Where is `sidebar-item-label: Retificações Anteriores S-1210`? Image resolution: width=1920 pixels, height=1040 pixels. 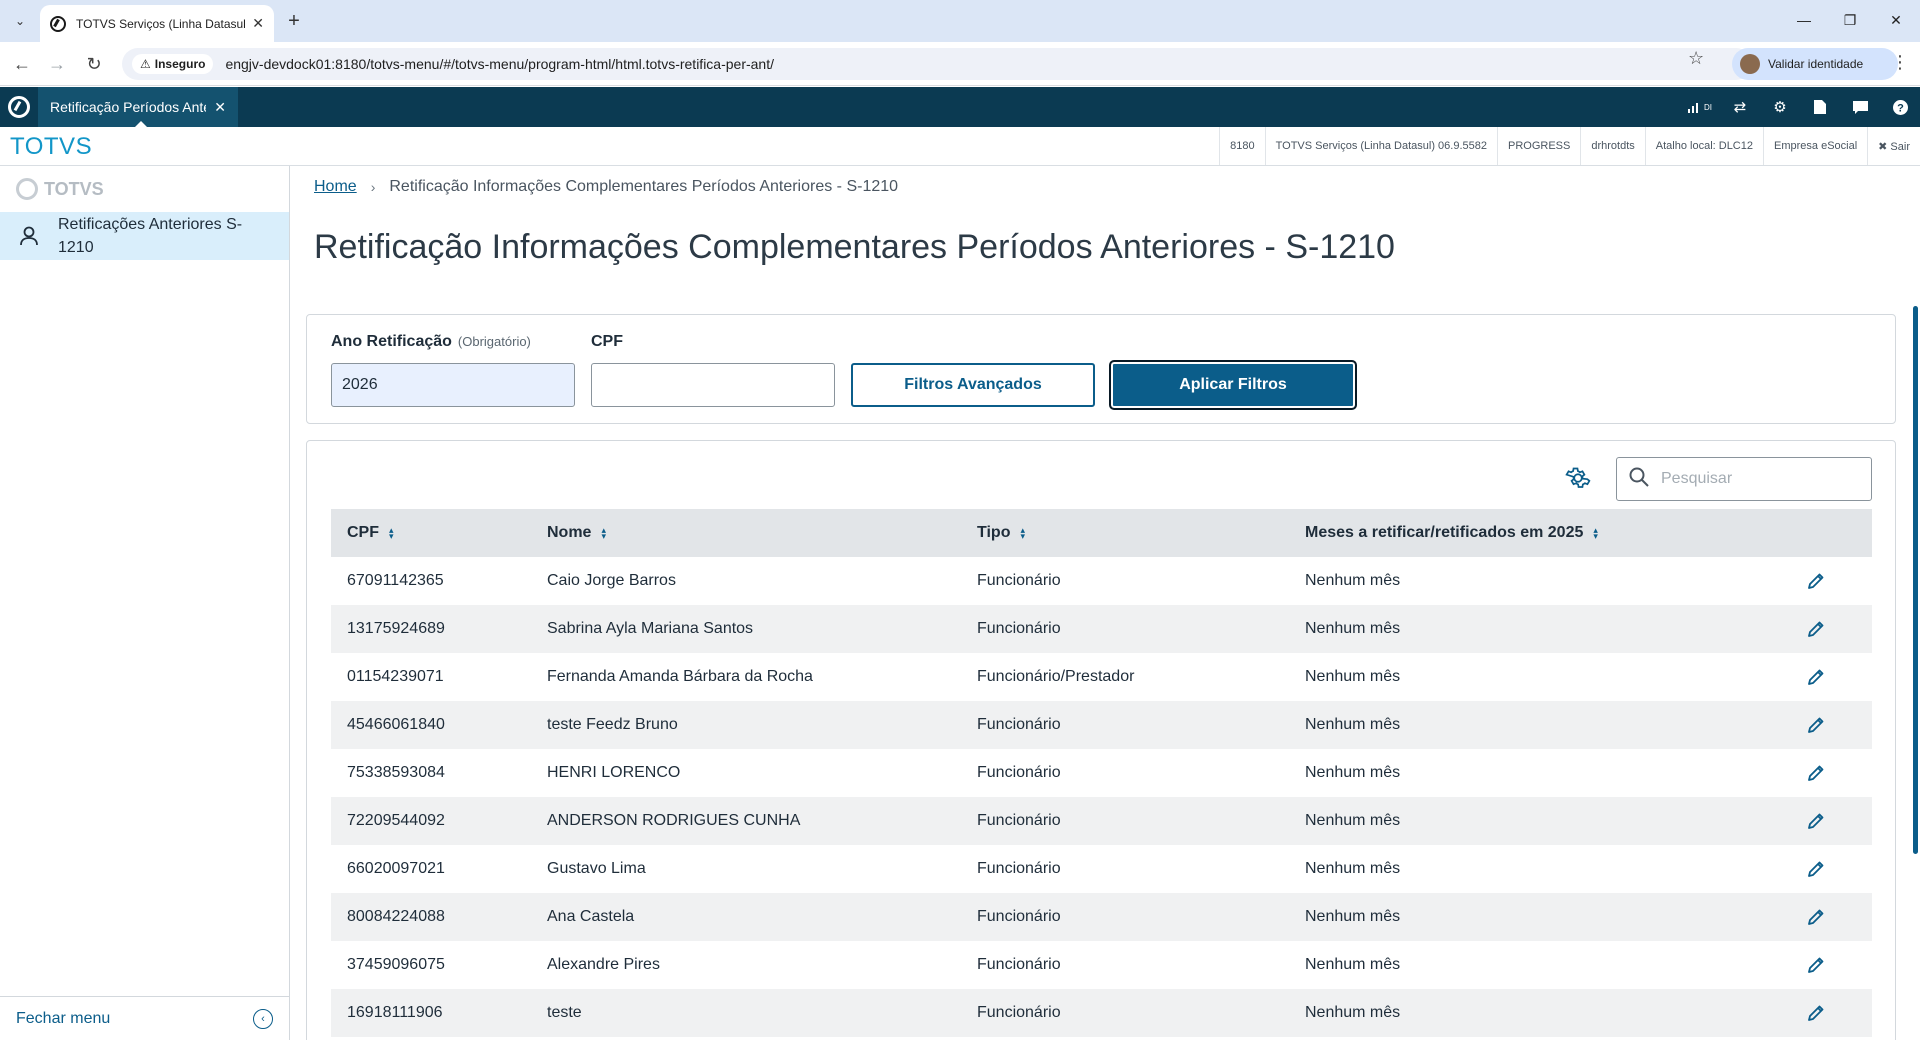 sidebar-item-label: Retificações Anteriores S-1210 is located at coordinates (150, 236).